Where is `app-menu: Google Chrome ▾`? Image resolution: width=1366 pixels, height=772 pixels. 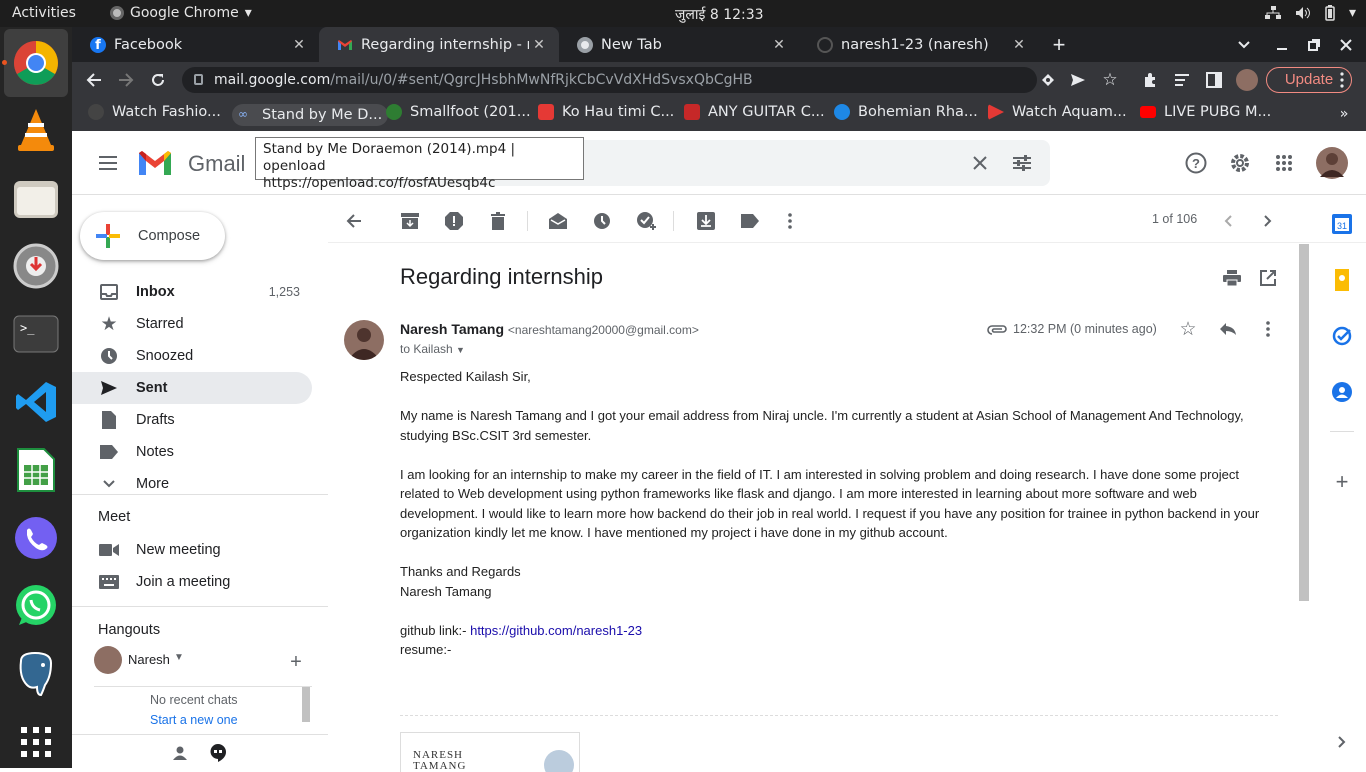
app-menu: Google Chrome ▾ is located at coordinates (181, 13).